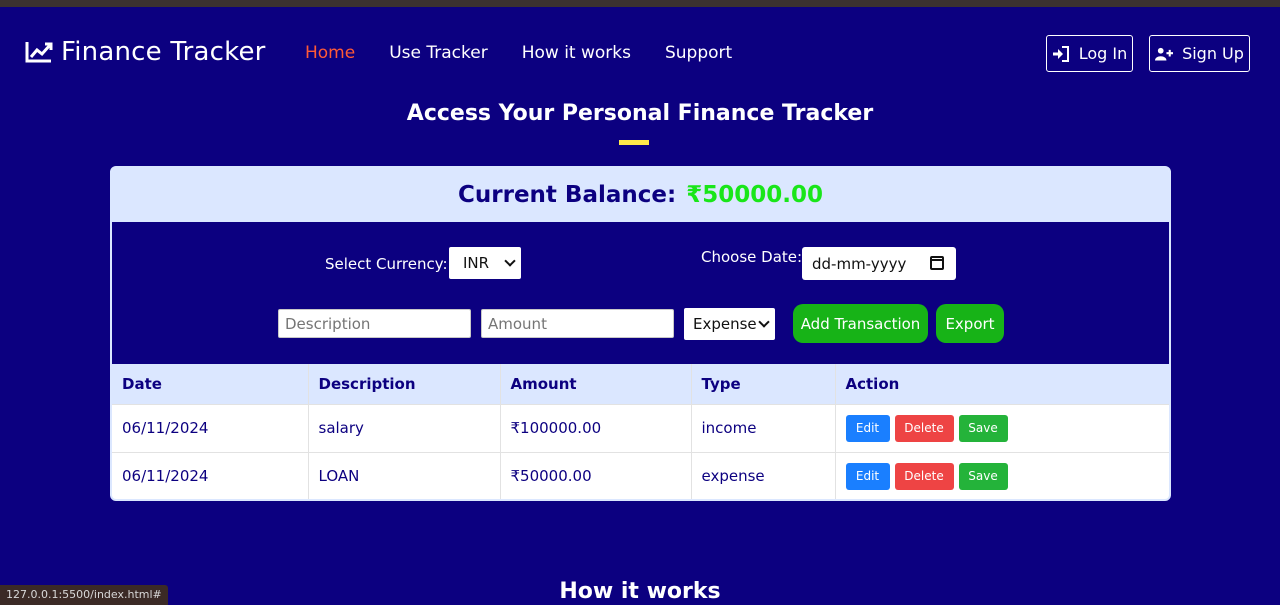  I want to click on table-header-row: Date Description Amount Type Action, so click(640, 384).